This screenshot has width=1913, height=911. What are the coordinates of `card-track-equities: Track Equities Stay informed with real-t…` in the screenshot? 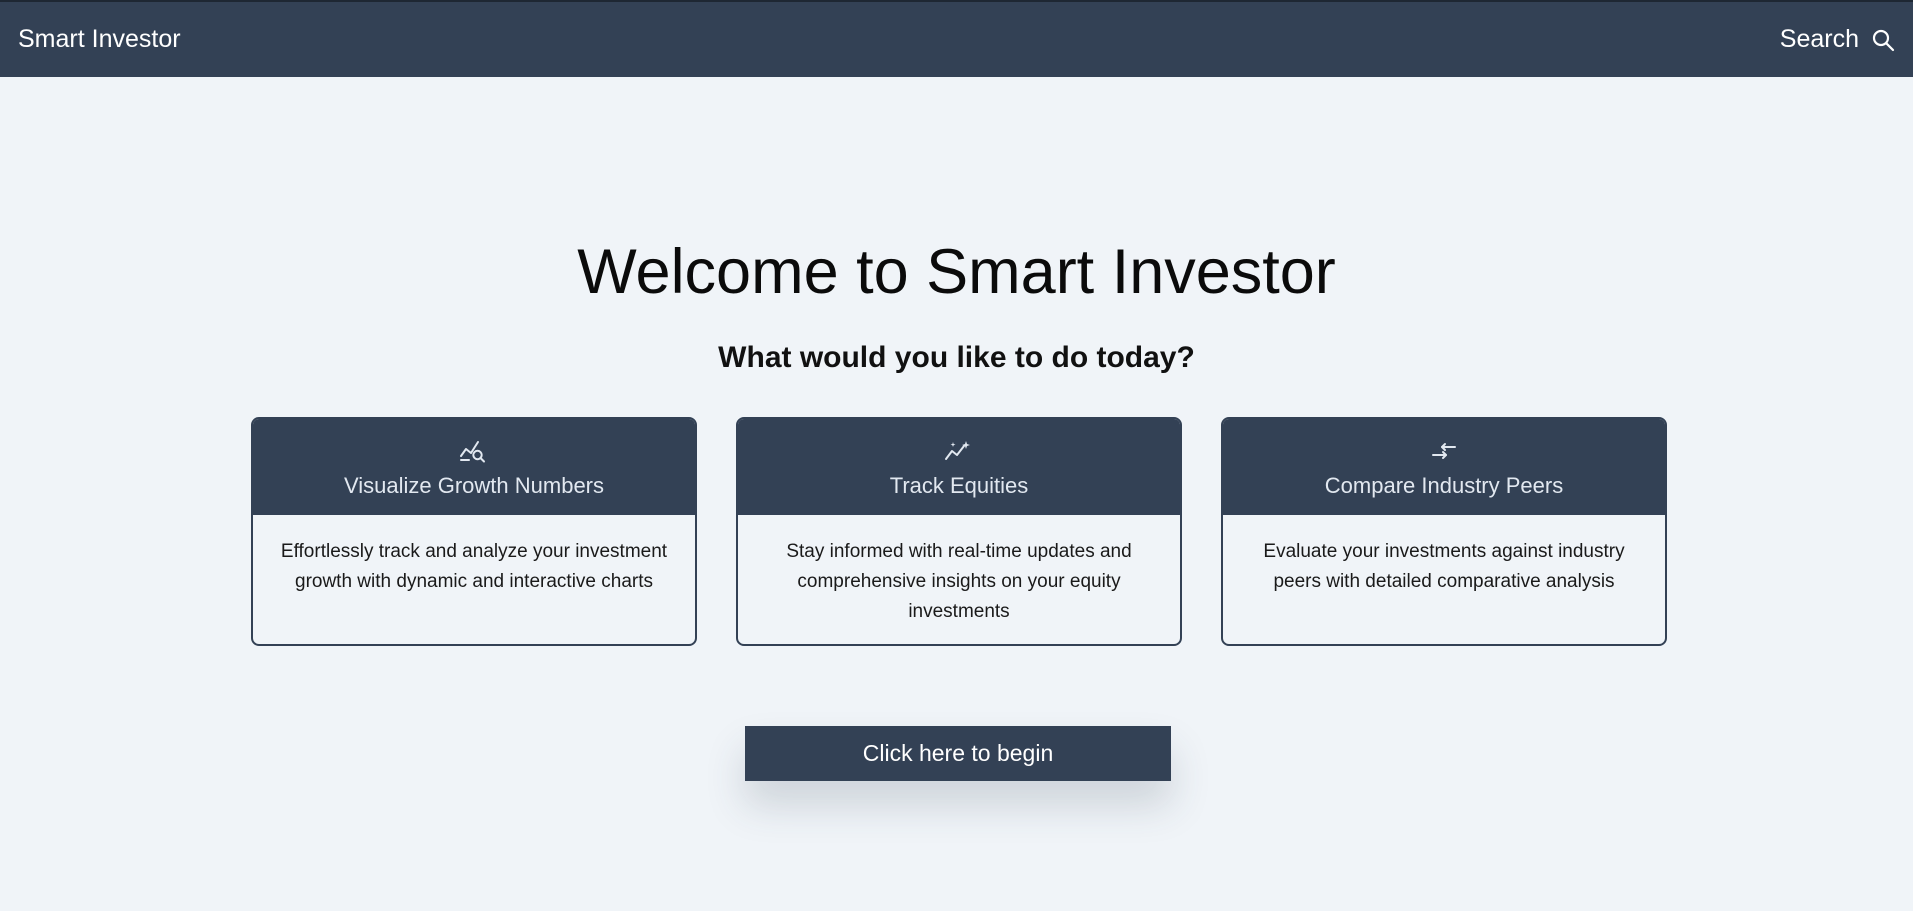 It's located at (959, 531).